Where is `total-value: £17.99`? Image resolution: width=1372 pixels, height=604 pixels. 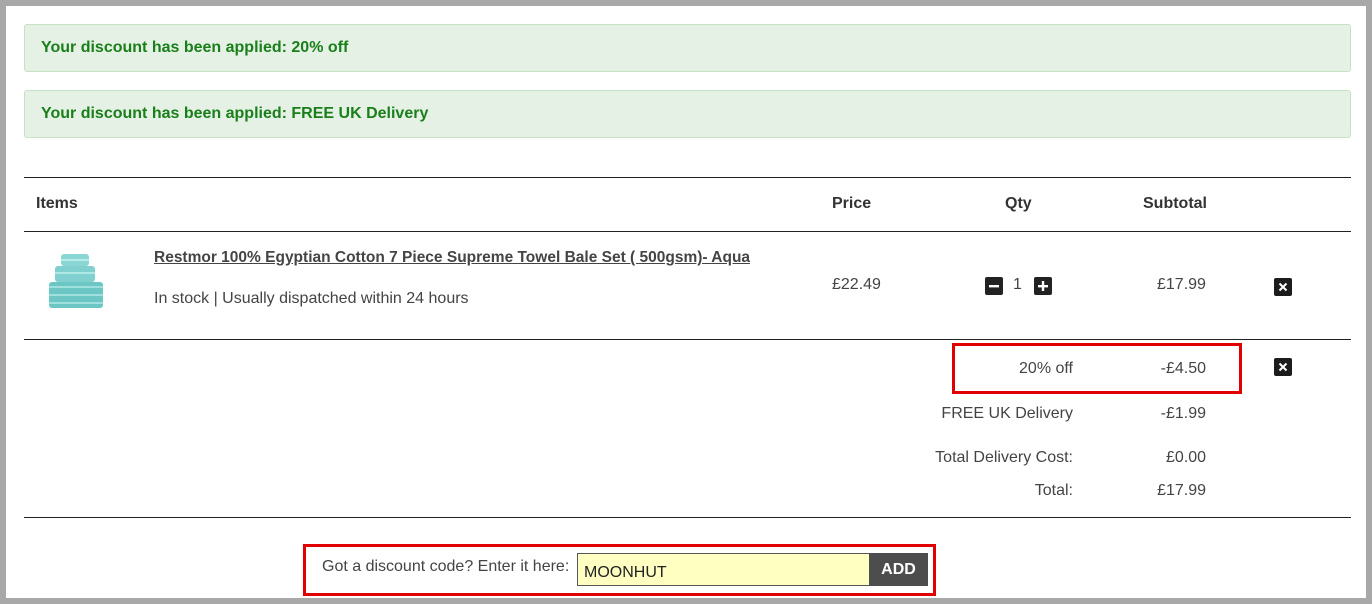
total-value: £17.99 is located at coordinates (1181, 490).